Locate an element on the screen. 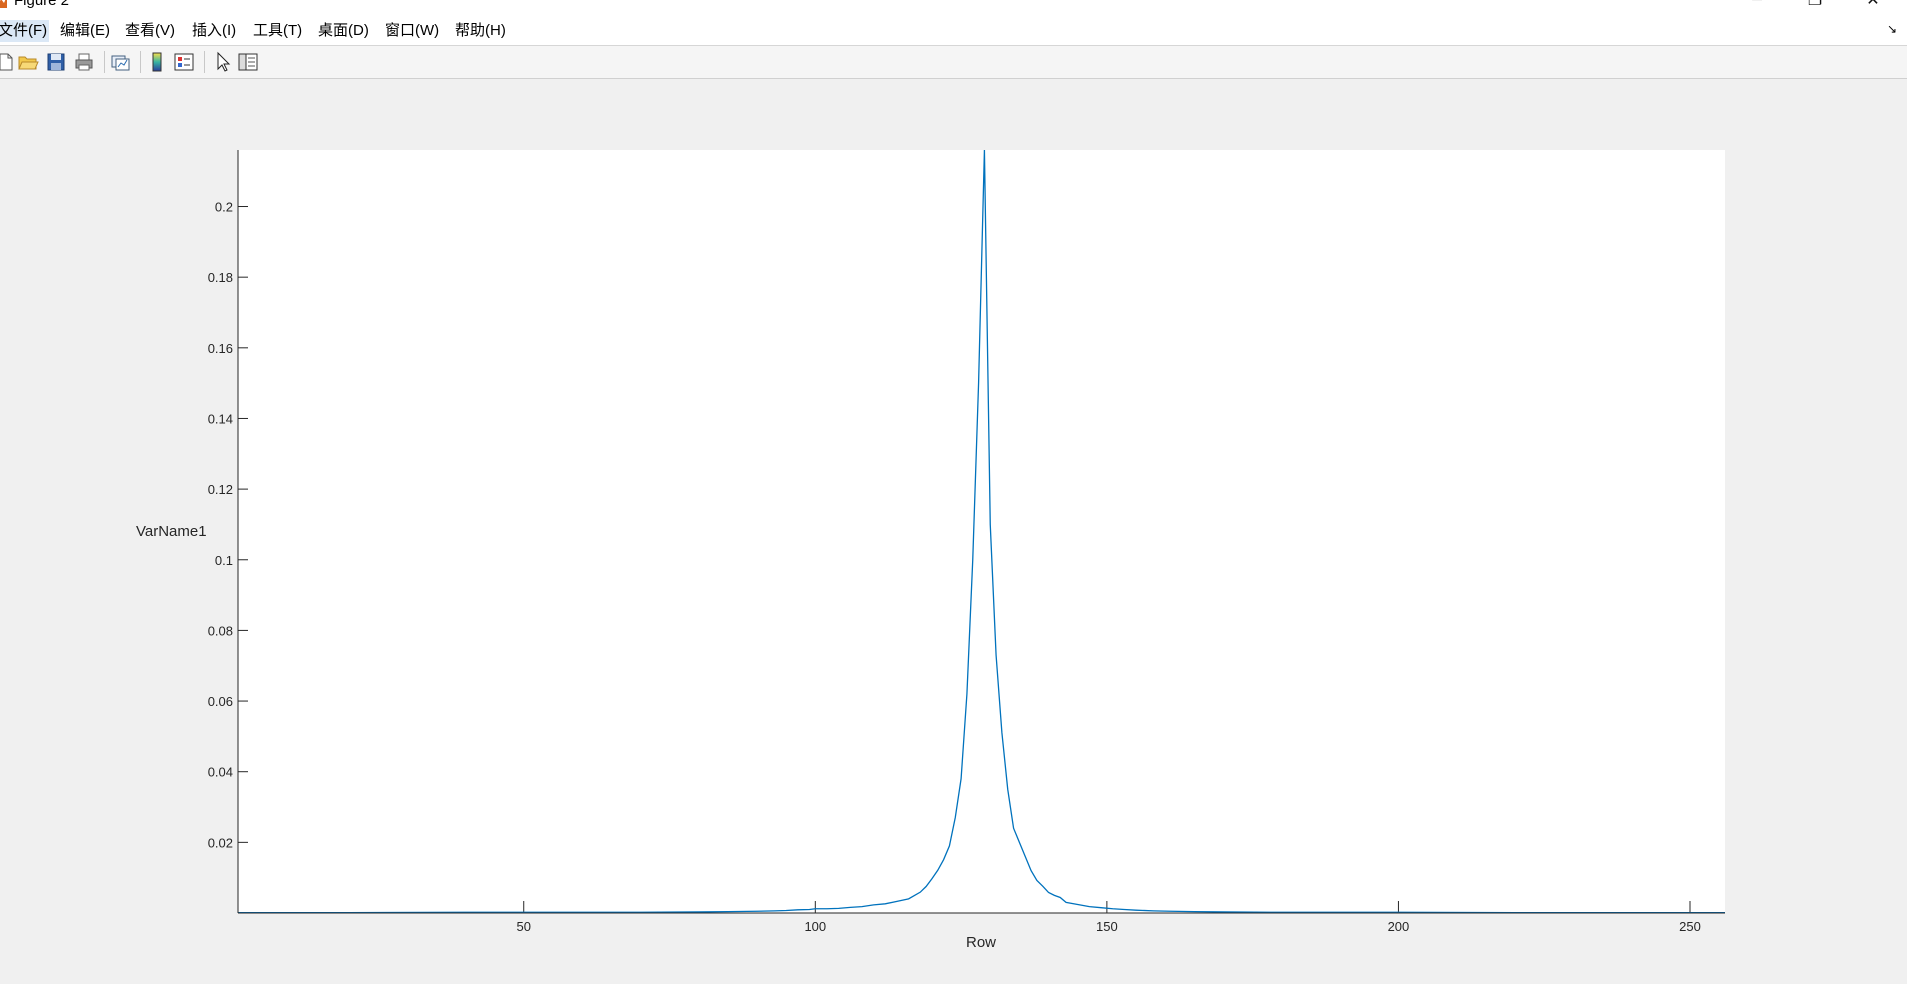 The width and height of the screenshot is (1907, 984). menu-window: 窗口(W) is located at coordinates (412, 31).